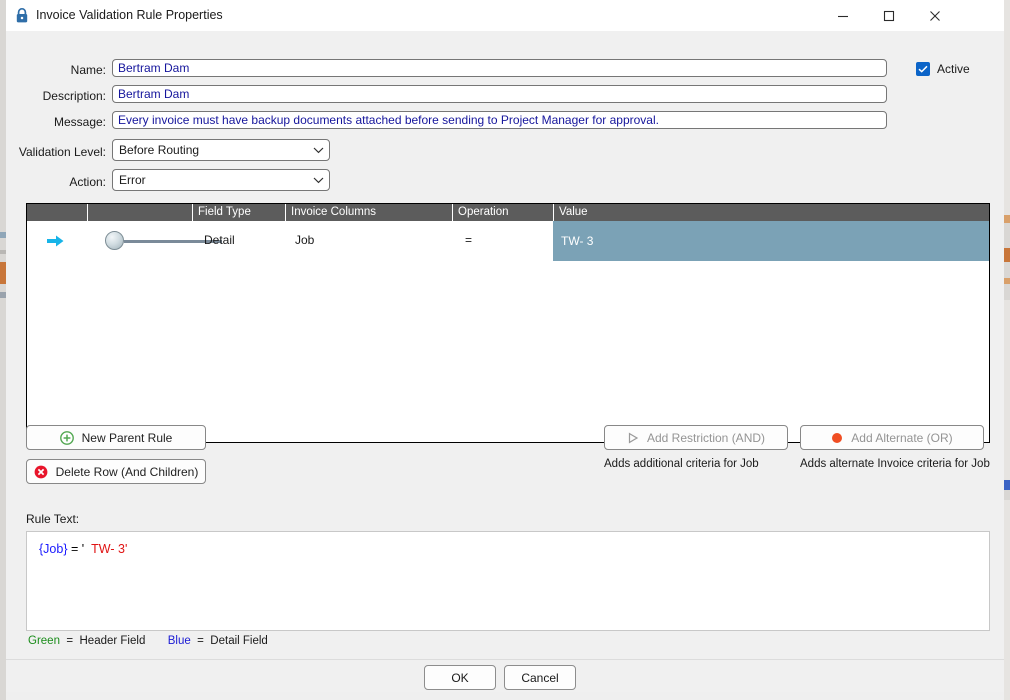 This screenshot has width=1010, height=700. I want to click on plus-circle-icon, so click(66, 437).